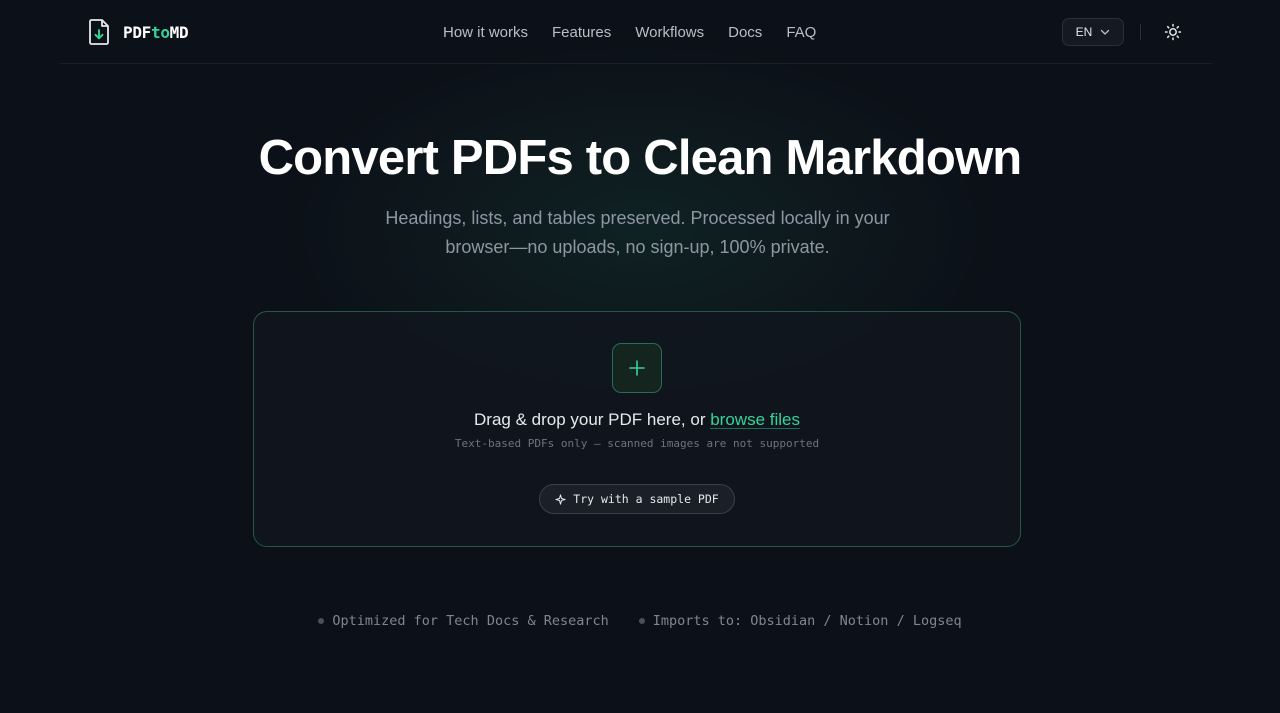 This screenshot has width=1280, height=713. What do you see at coordinates (592, 419) in the screenshot?
I see `dropzone-text: Drag & drop your PDF here, or` at bounding box center [592, 419].